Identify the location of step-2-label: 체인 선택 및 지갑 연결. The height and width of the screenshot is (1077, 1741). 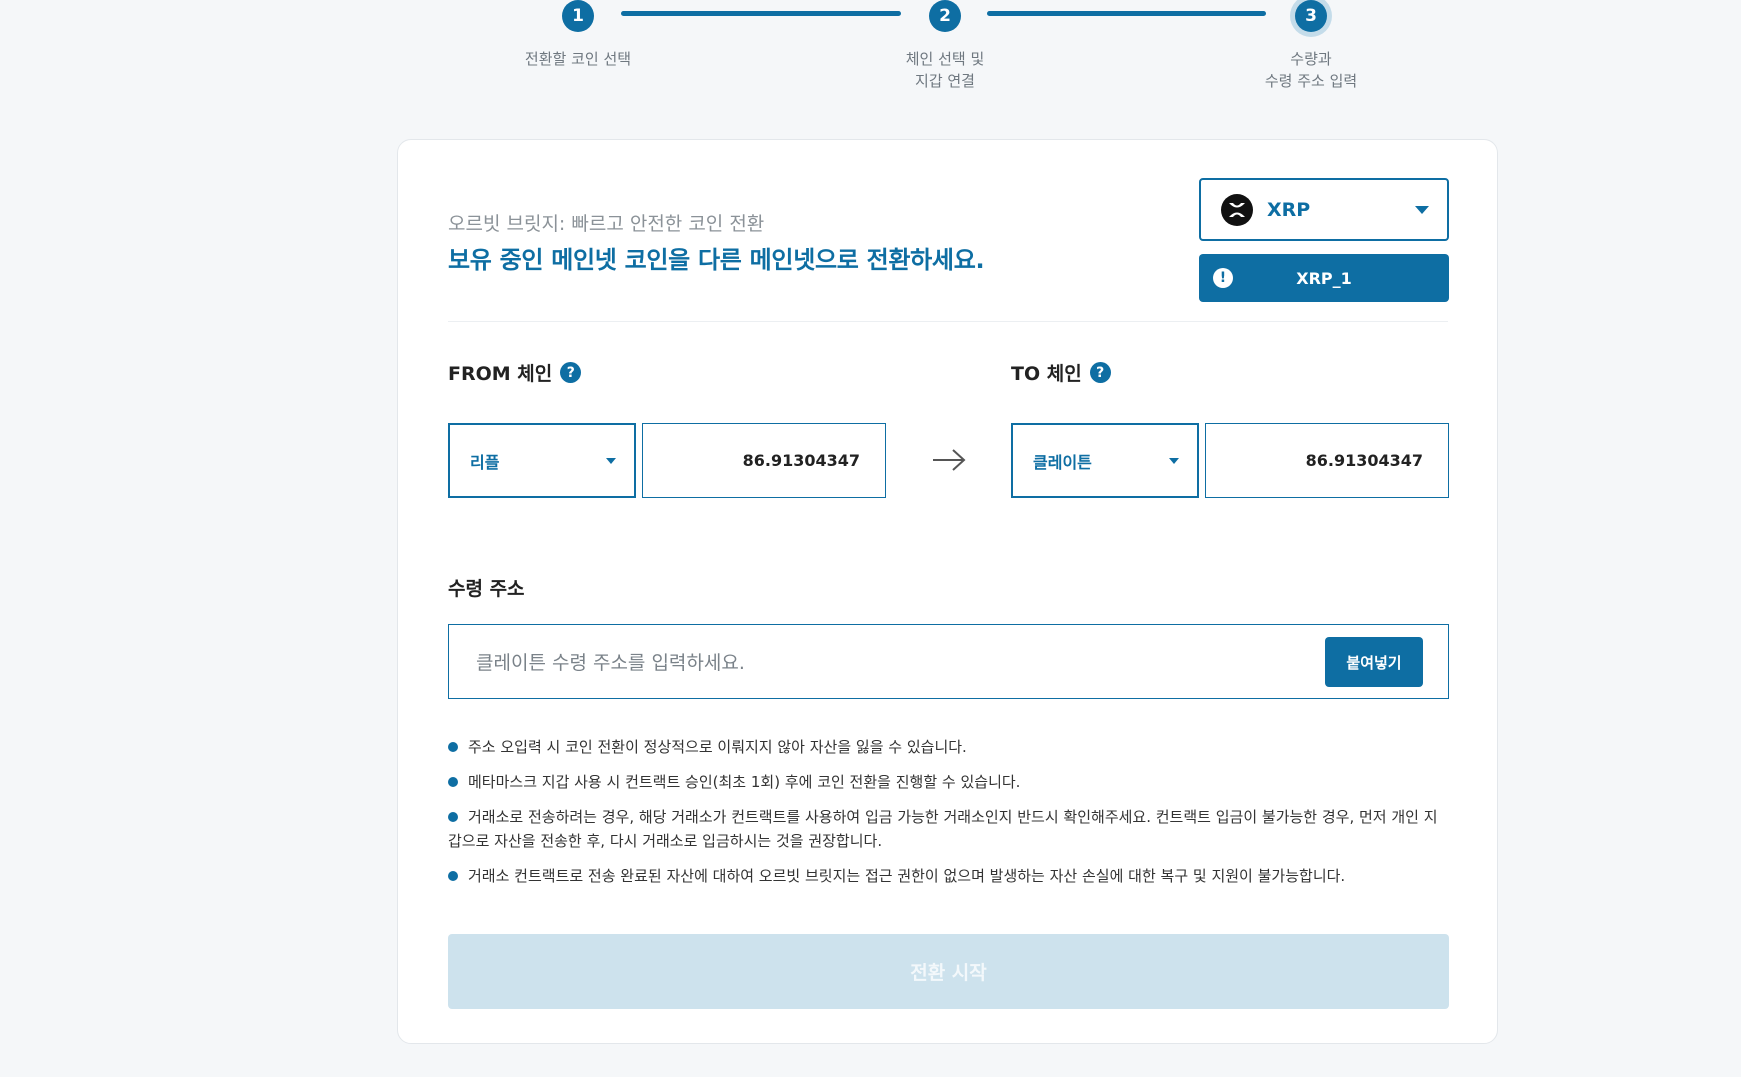
(945, 70).